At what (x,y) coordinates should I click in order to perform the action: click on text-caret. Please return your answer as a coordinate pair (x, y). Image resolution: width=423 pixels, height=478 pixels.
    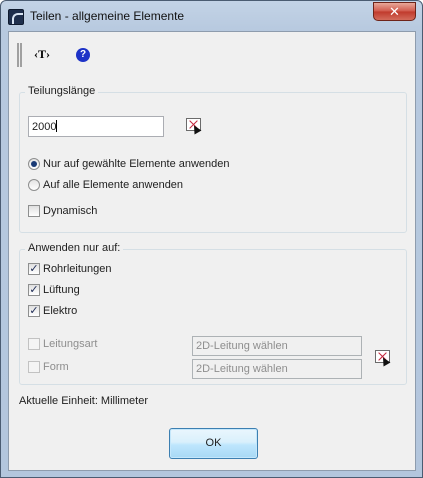
    Looking at the image, I should click on (57, 126).